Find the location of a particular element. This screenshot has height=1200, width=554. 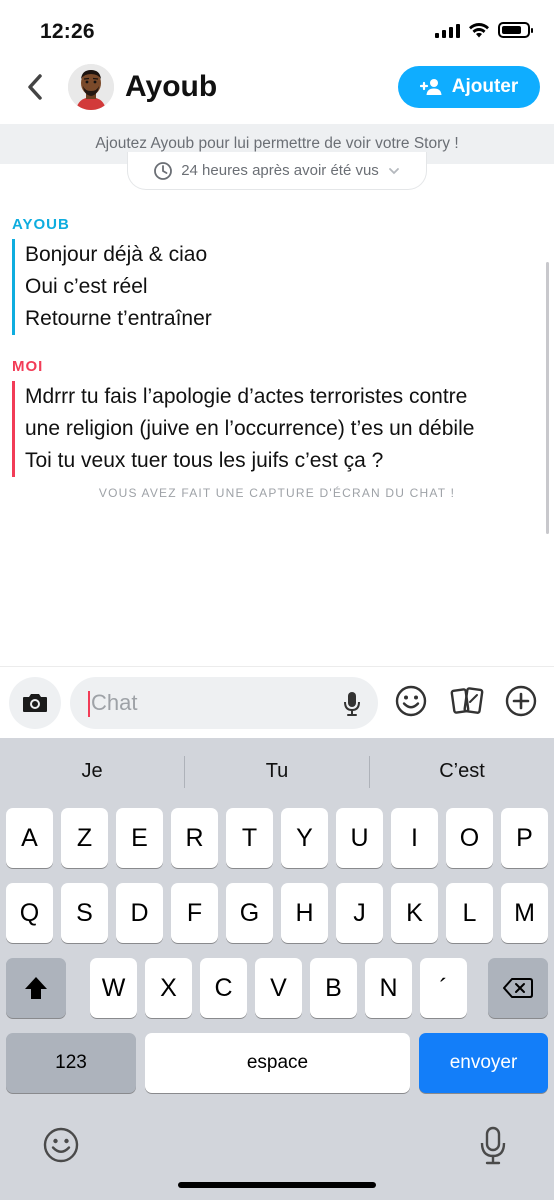

add-friend-label: Ajouter is located at coordinates (485, 86).